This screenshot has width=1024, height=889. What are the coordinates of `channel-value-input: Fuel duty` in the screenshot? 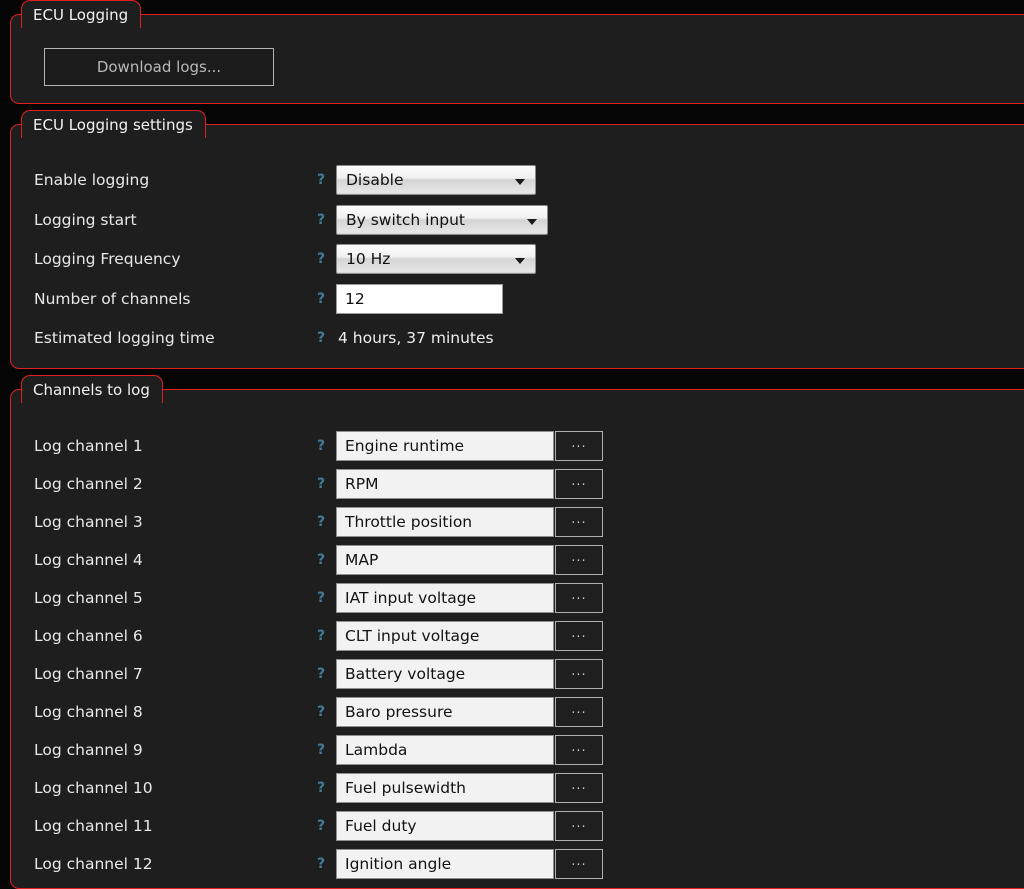 It's located at (445, 826).